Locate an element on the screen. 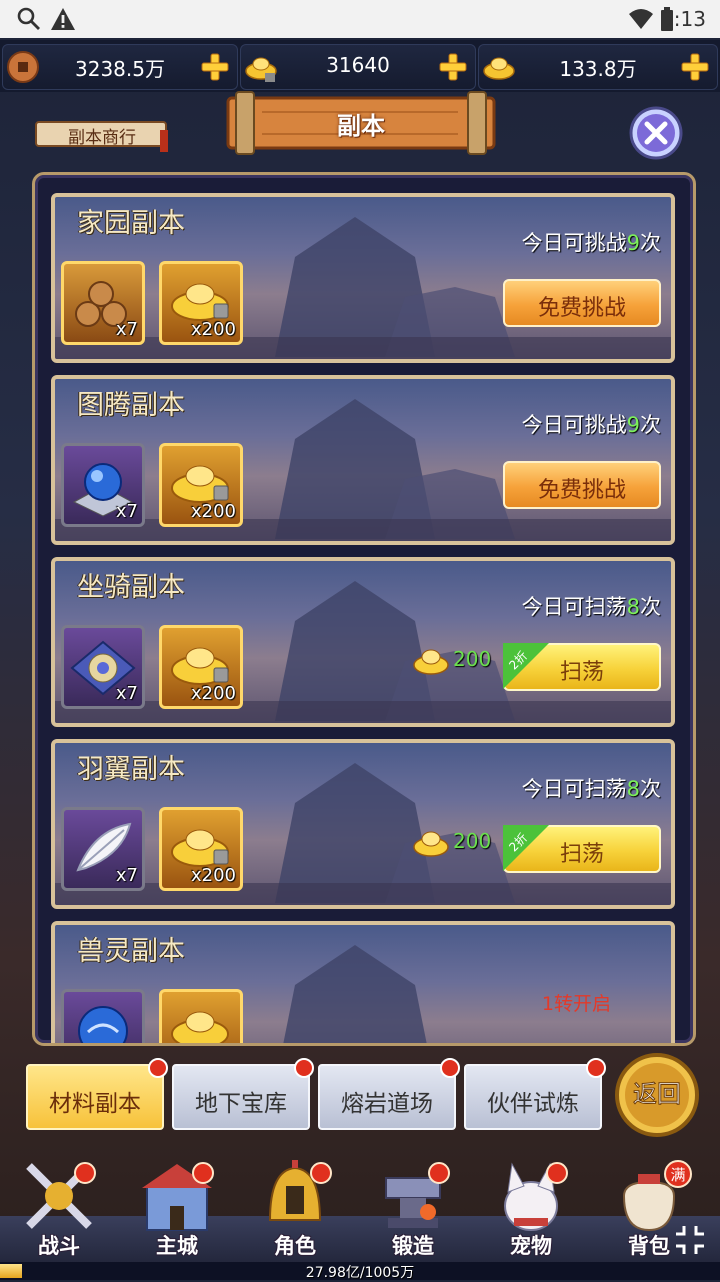 This screenshot has width=720, height=1282. tab-label: 伙伴试炼 is located at coordinates (533, 1104).